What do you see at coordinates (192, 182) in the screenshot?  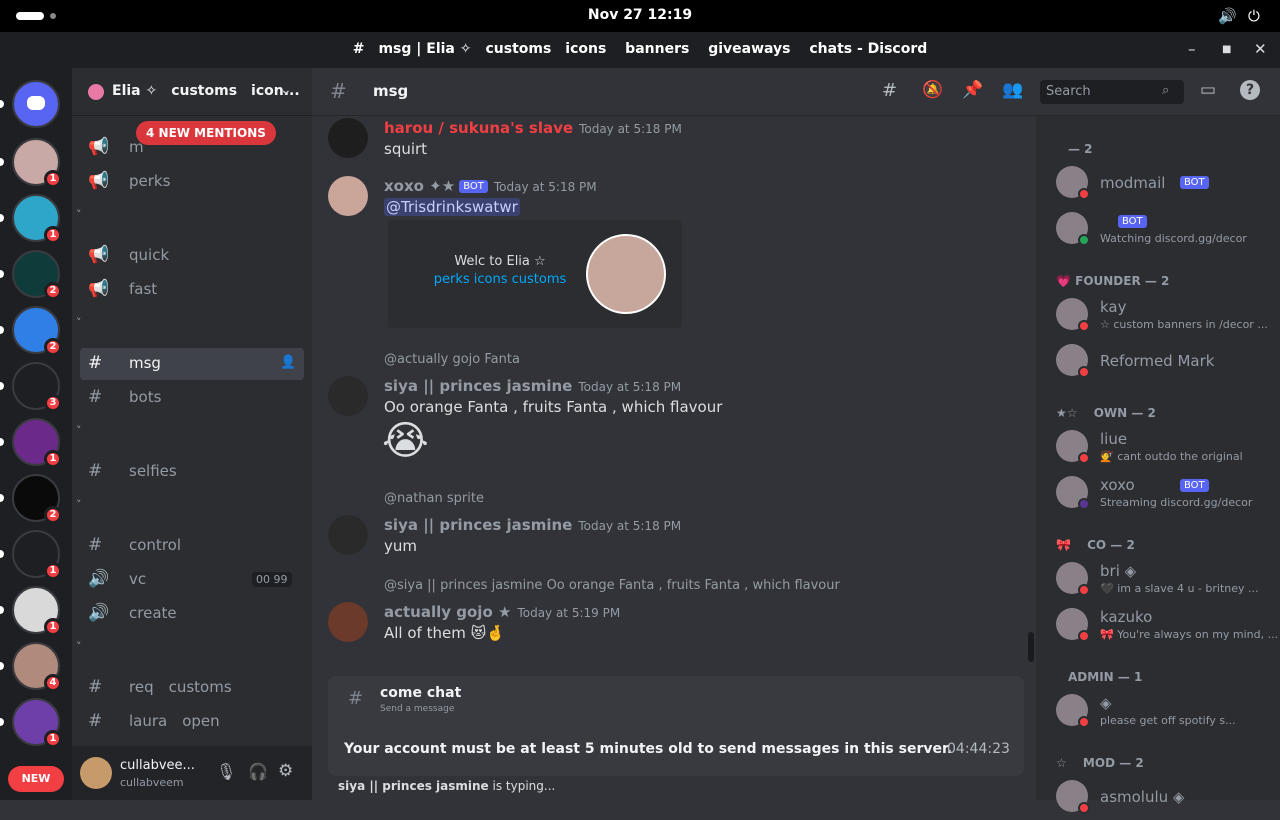 I see `channel-1: 📢 perks` at bounding box center [192, 182].